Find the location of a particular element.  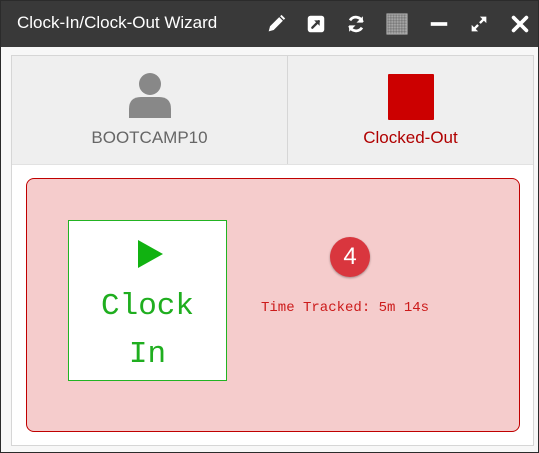

open-external-icon is located at coordinates (316, 24).